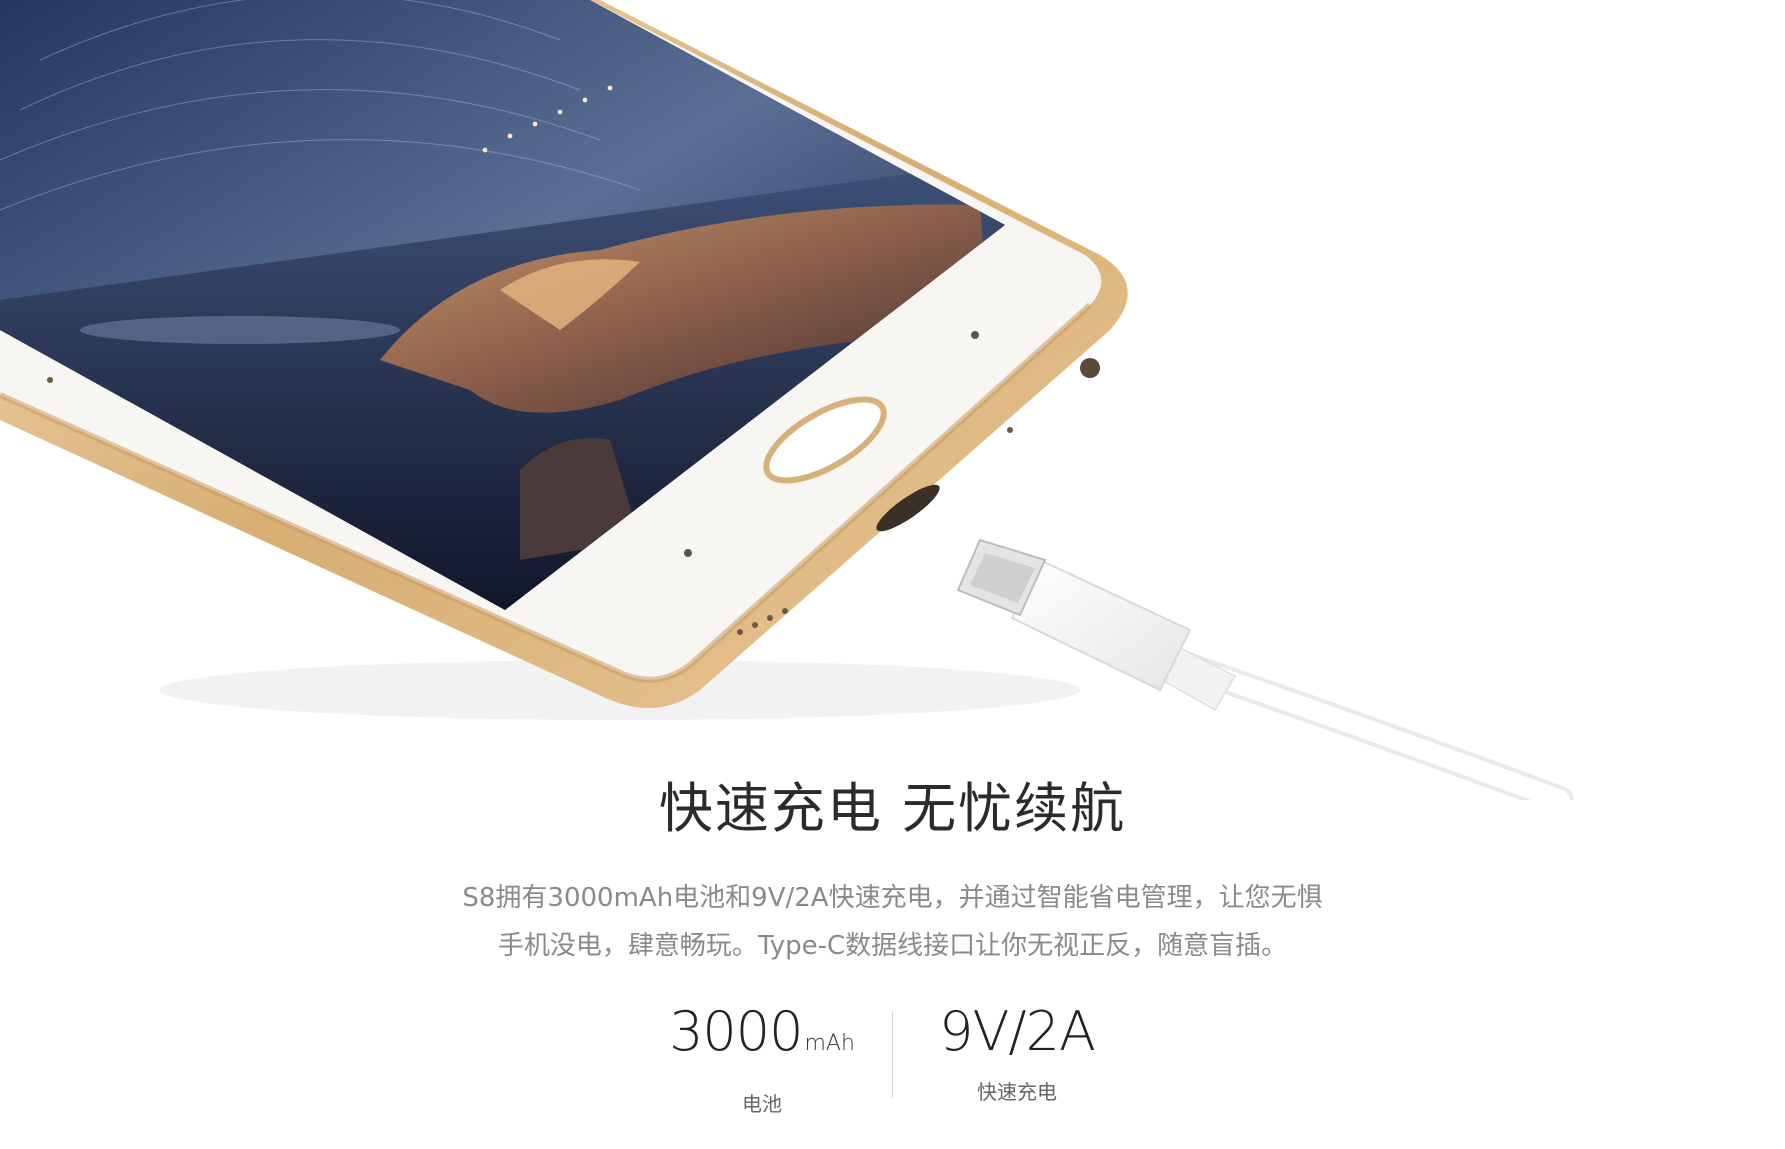 The image size is (1785, 1149). Describe the element at coordinates (1017, 1092) in the screenshot. I see `spec-label: 快速充电` at that location.